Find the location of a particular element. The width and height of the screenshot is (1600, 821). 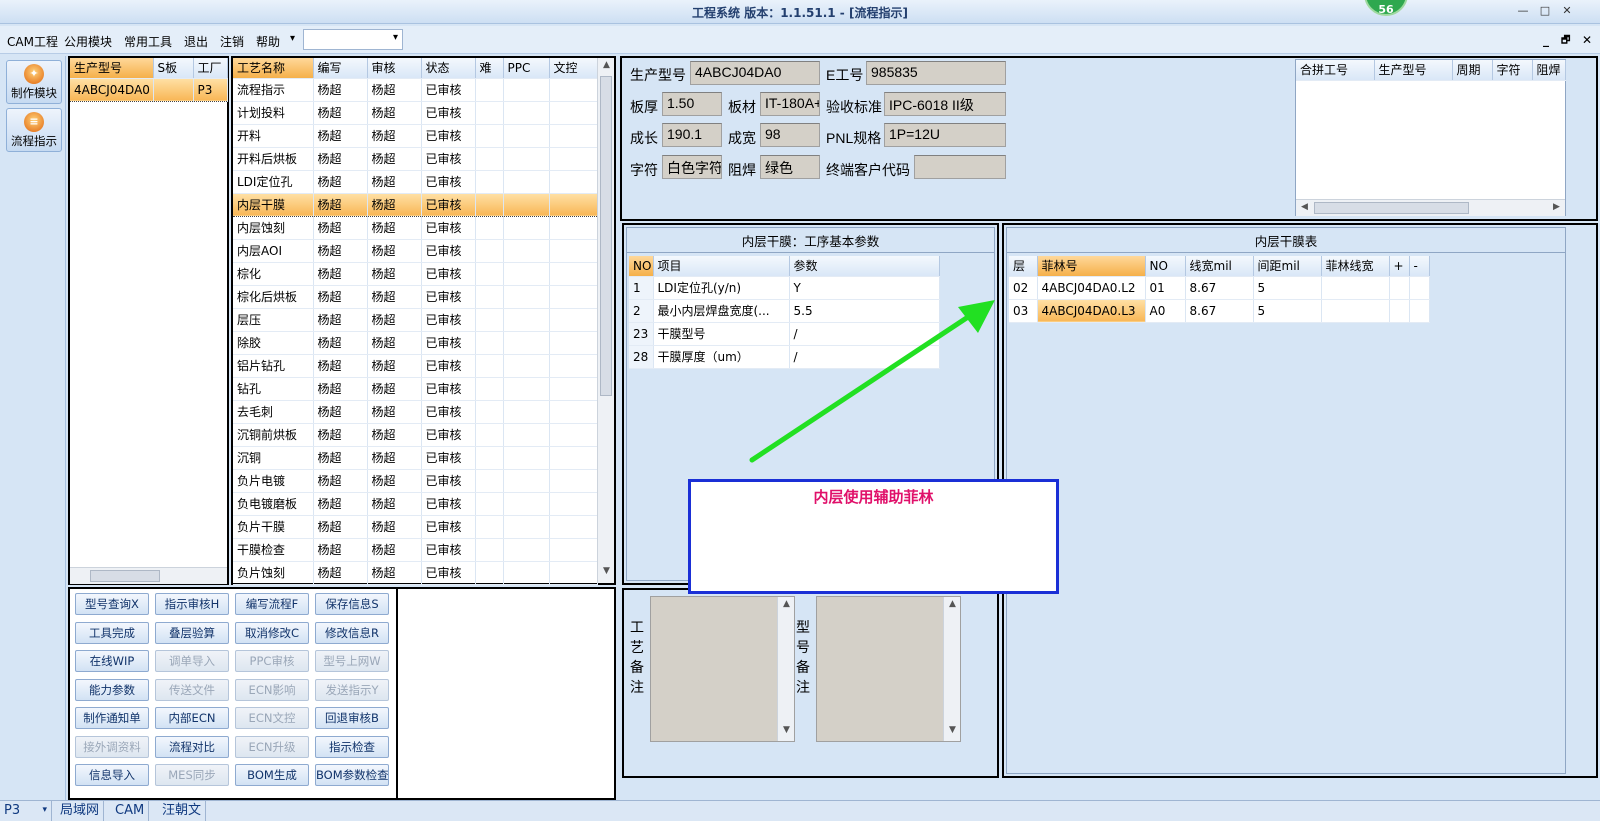

col-merge-model: 生产型号 is located at coordinates (1413, 70).